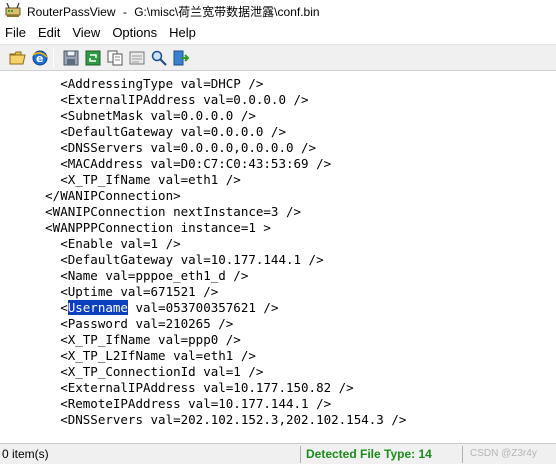 This screenshot has width=556, height=464. I want to click on toolbar: e, so click(278, 57).